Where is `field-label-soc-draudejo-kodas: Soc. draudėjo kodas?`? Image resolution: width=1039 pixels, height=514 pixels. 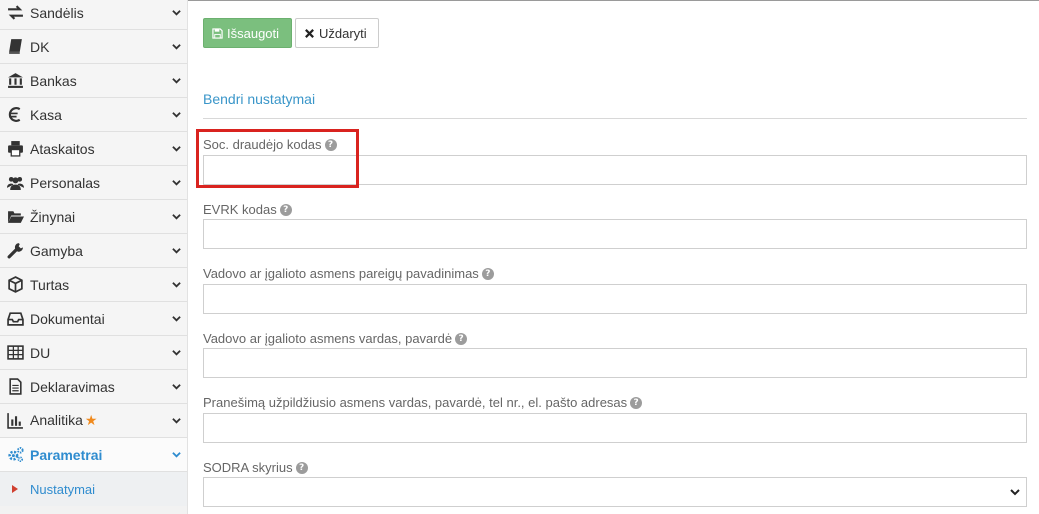
field-label-soc-draudejo-kodas: Soc. draudėjo kodas? is located at coordinates (270, 144).